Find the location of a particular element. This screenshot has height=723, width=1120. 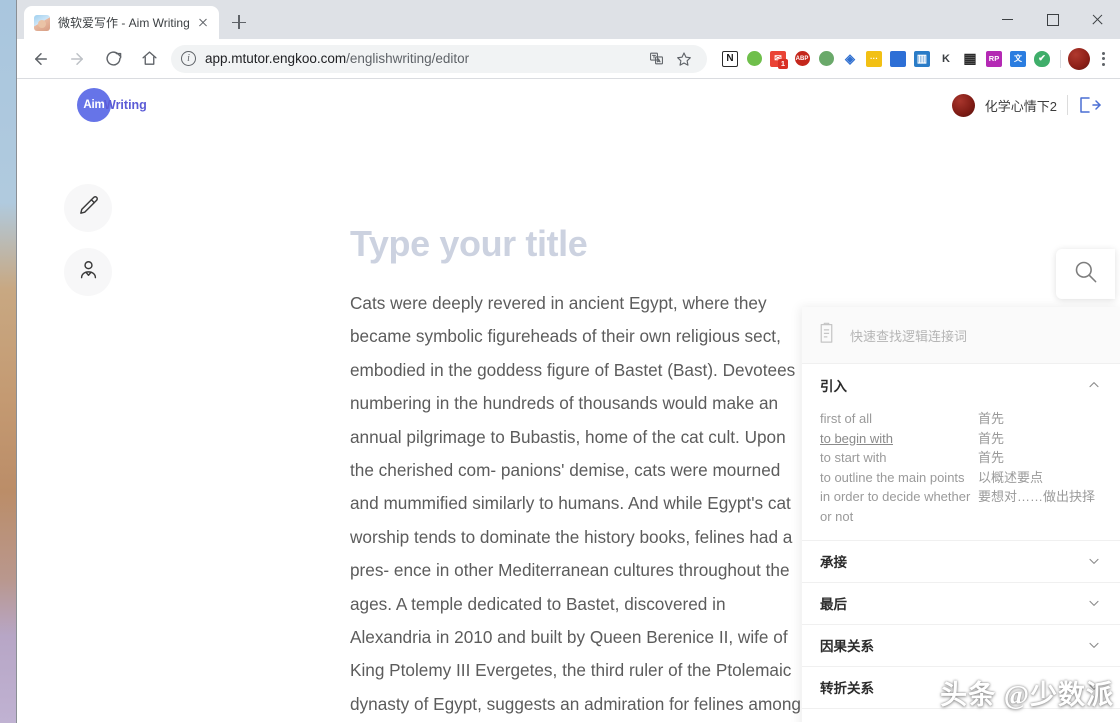

browser-profile-avatar is located at coordinates (1079, 58).